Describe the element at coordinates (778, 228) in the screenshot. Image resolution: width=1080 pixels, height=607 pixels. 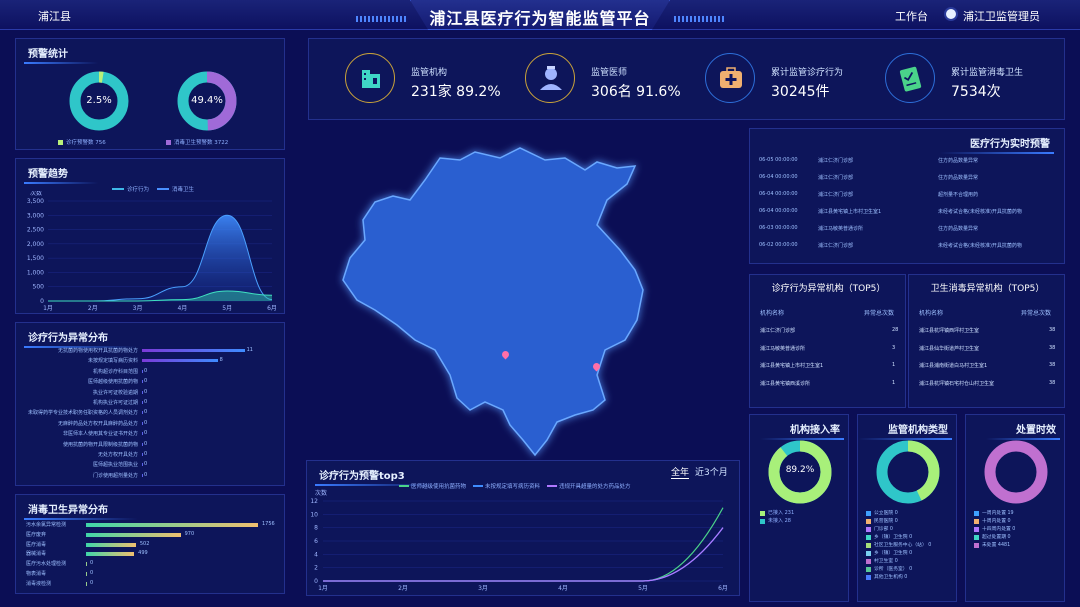
I see `realtime-time: 06-03 00:00:00` at that location.